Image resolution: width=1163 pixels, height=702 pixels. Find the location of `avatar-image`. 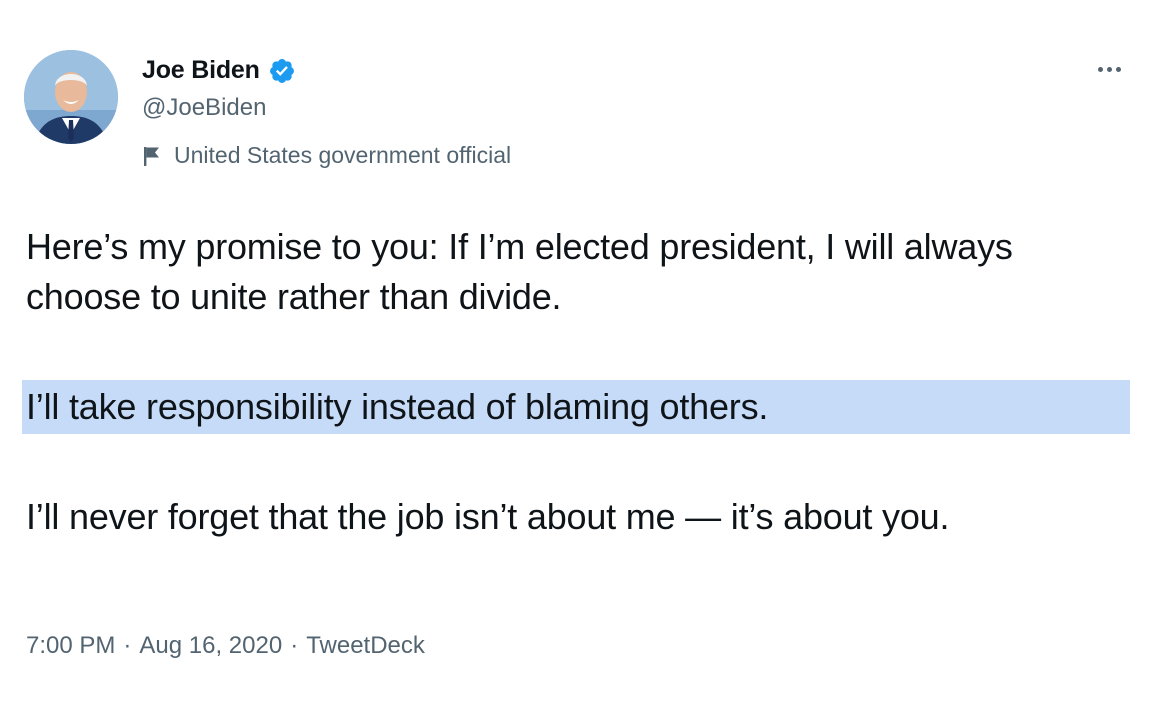

avatar-image is located at coordinates (71, 97).